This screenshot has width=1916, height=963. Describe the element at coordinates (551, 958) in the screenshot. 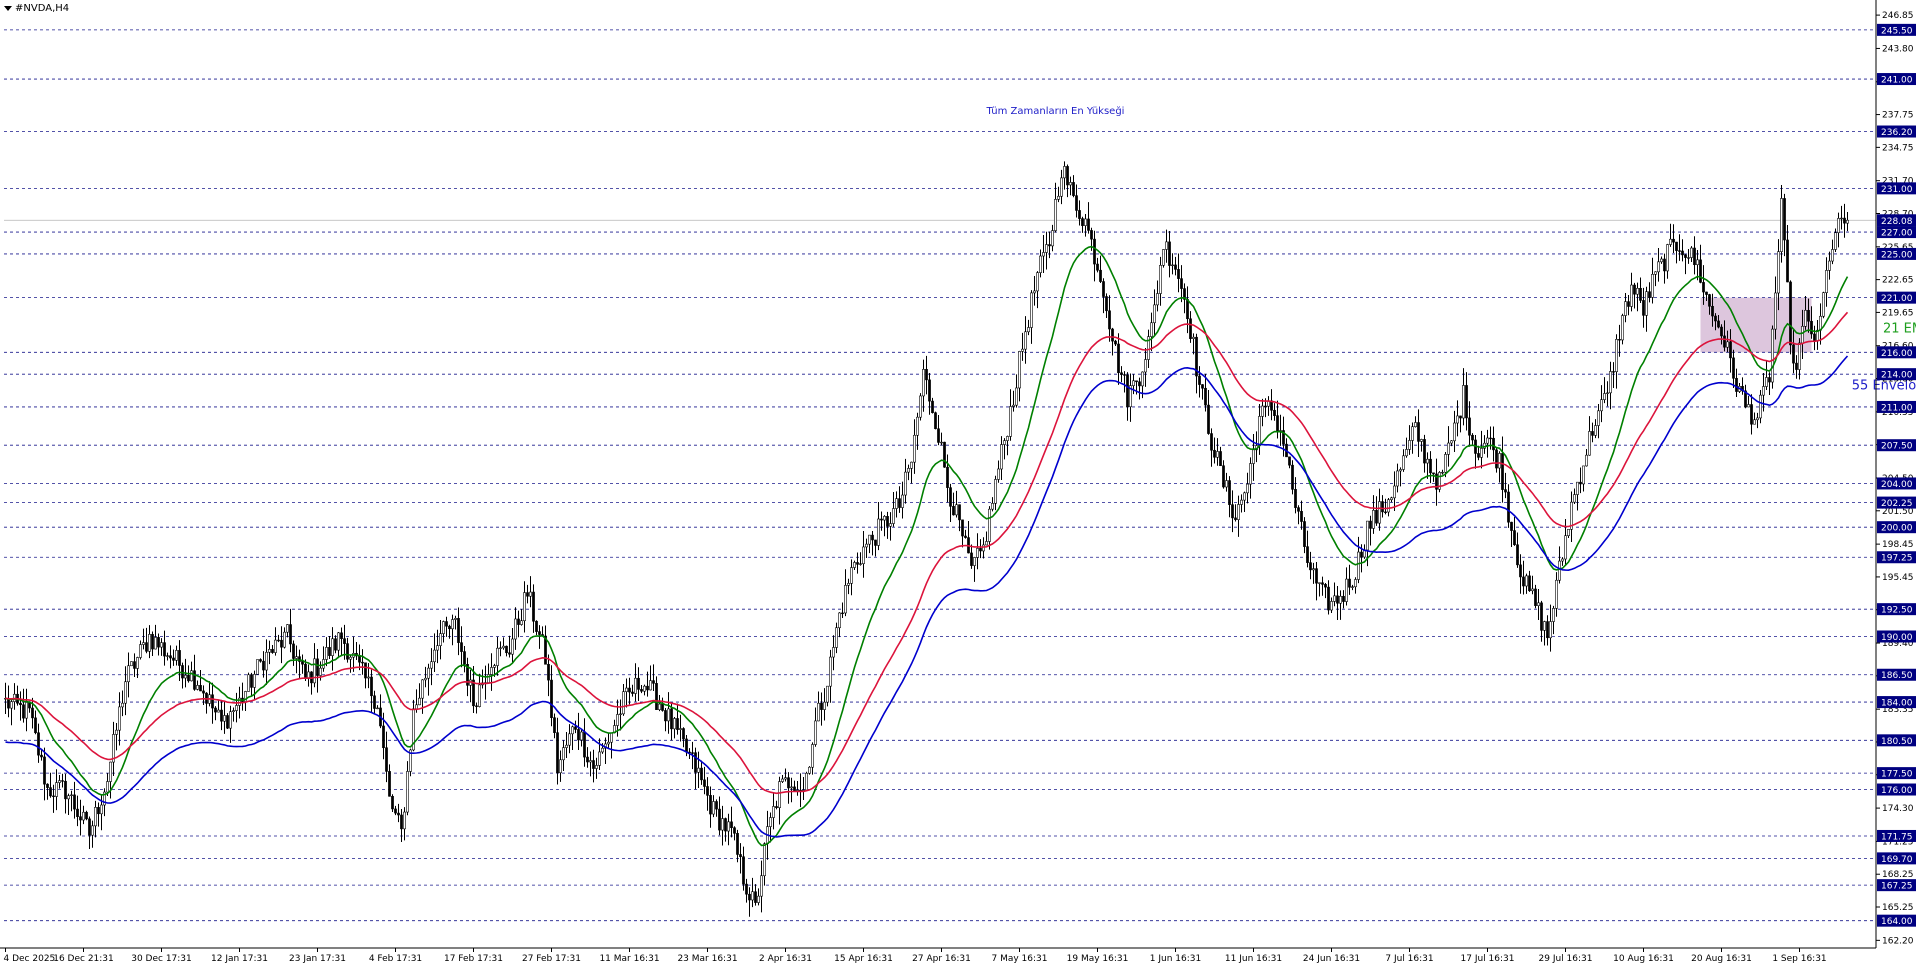

I see `x-tick-label: 27 Feb 17:31` at that location.